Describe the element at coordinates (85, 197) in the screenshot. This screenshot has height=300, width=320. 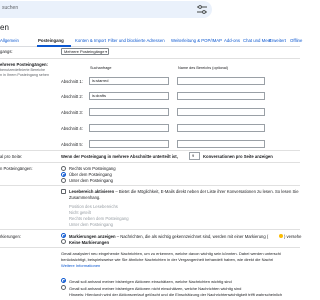
I see `reading-pane-desc: Zusammenhang.` at that location.